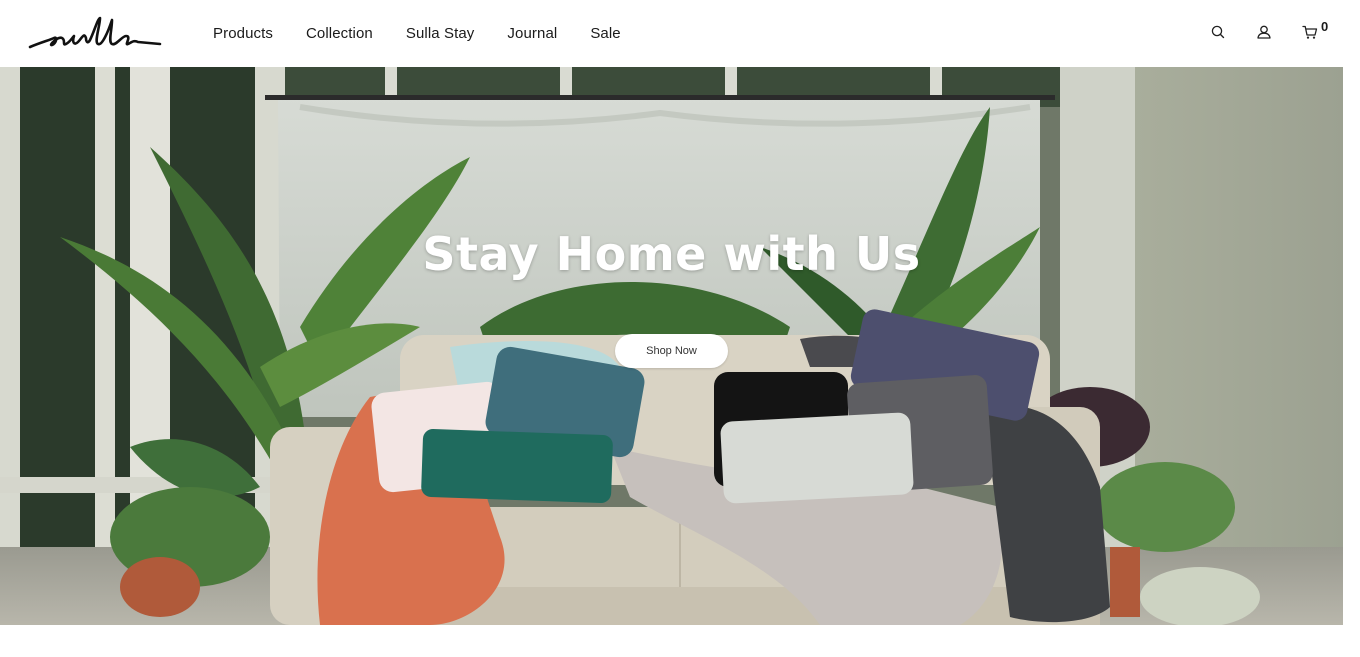 This screenshot has width=1360, height=657. I want to click on nav-item-journal: Journal, so click(532, 33).